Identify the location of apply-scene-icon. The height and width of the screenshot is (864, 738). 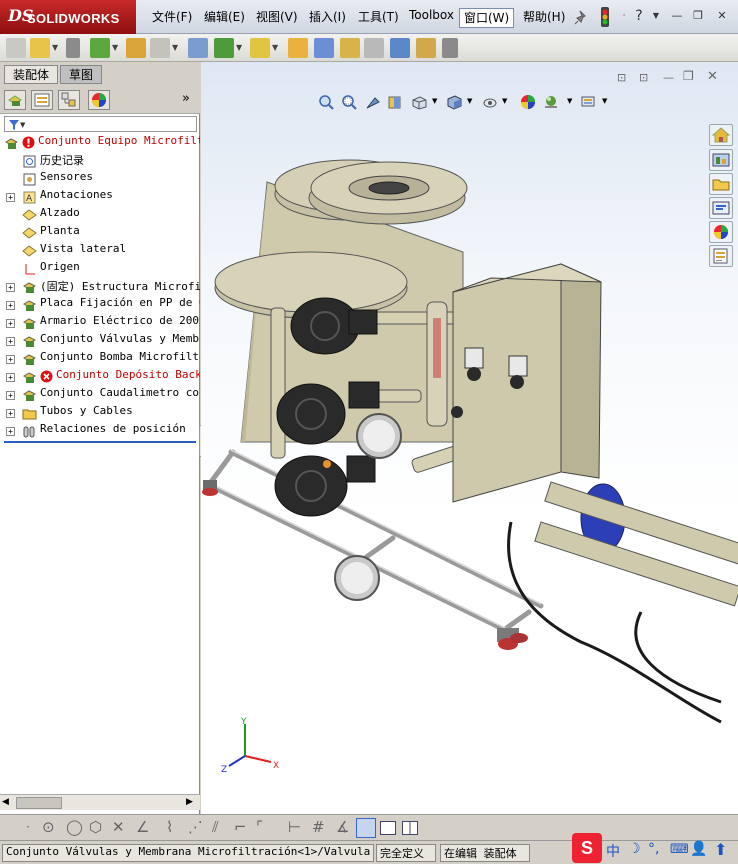
(551, 102).